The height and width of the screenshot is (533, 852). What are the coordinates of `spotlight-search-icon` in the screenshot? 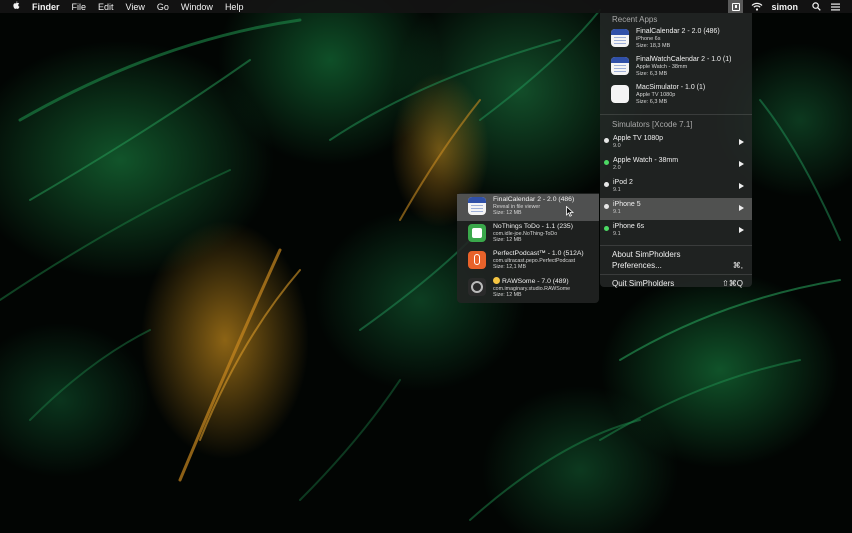 It's located at (816, 6).